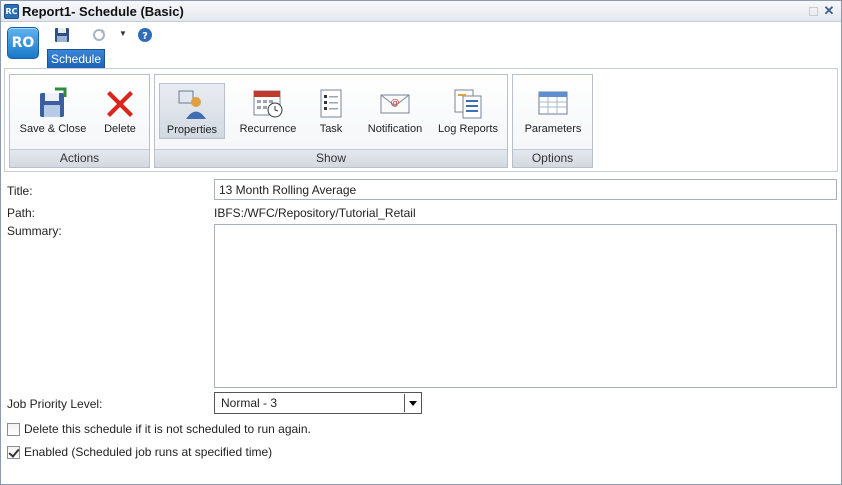  I want to click on task-icon, so click(331, 103).